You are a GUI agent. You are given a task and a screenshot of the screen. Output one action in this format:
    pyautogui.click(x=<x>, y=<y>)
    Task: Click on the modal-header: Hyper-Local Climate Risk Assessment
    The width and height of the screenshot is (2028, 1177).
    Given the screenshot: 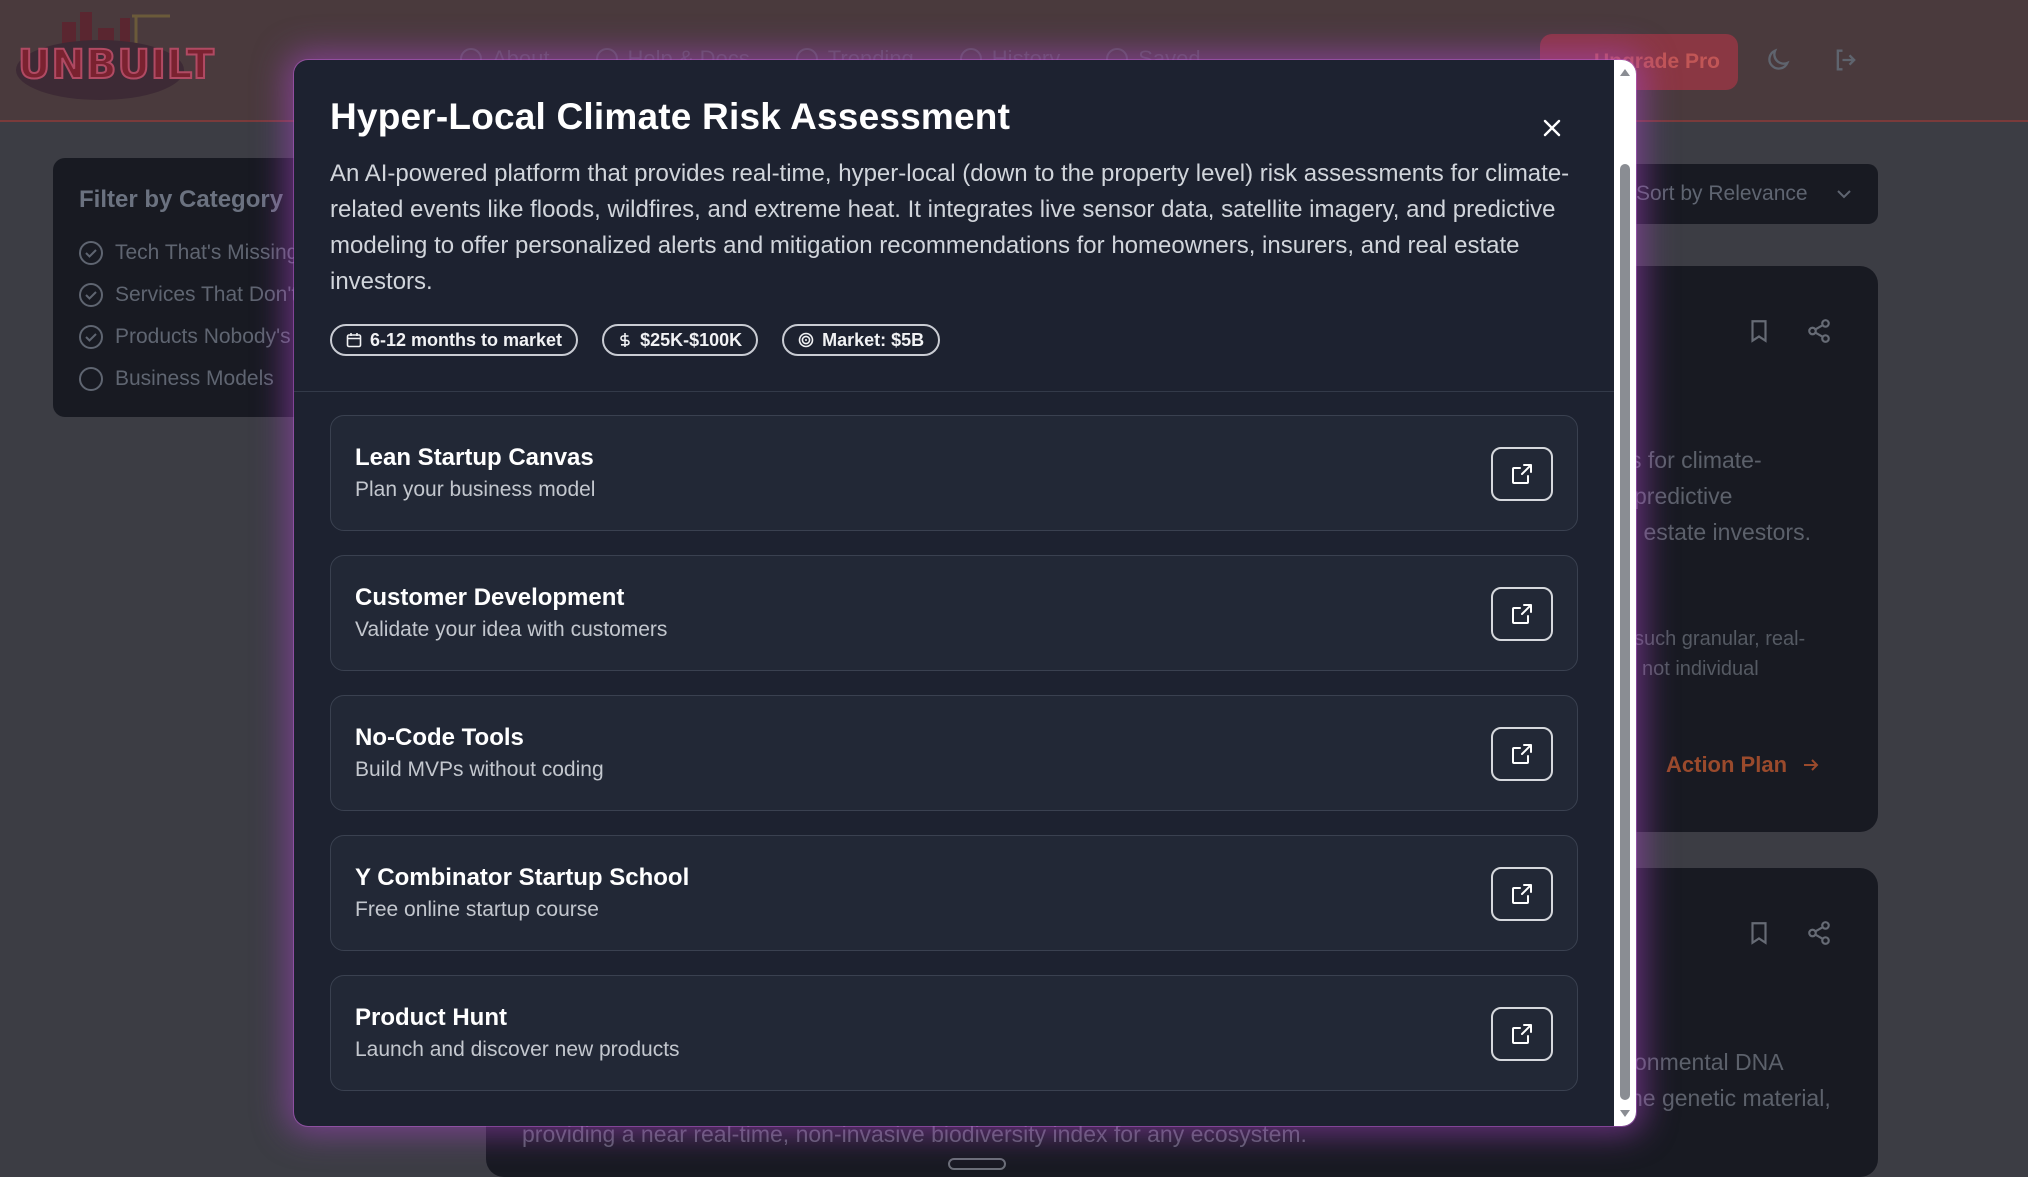 What is the action you would take?
    pyautogui.click(x=950, y=117)
    